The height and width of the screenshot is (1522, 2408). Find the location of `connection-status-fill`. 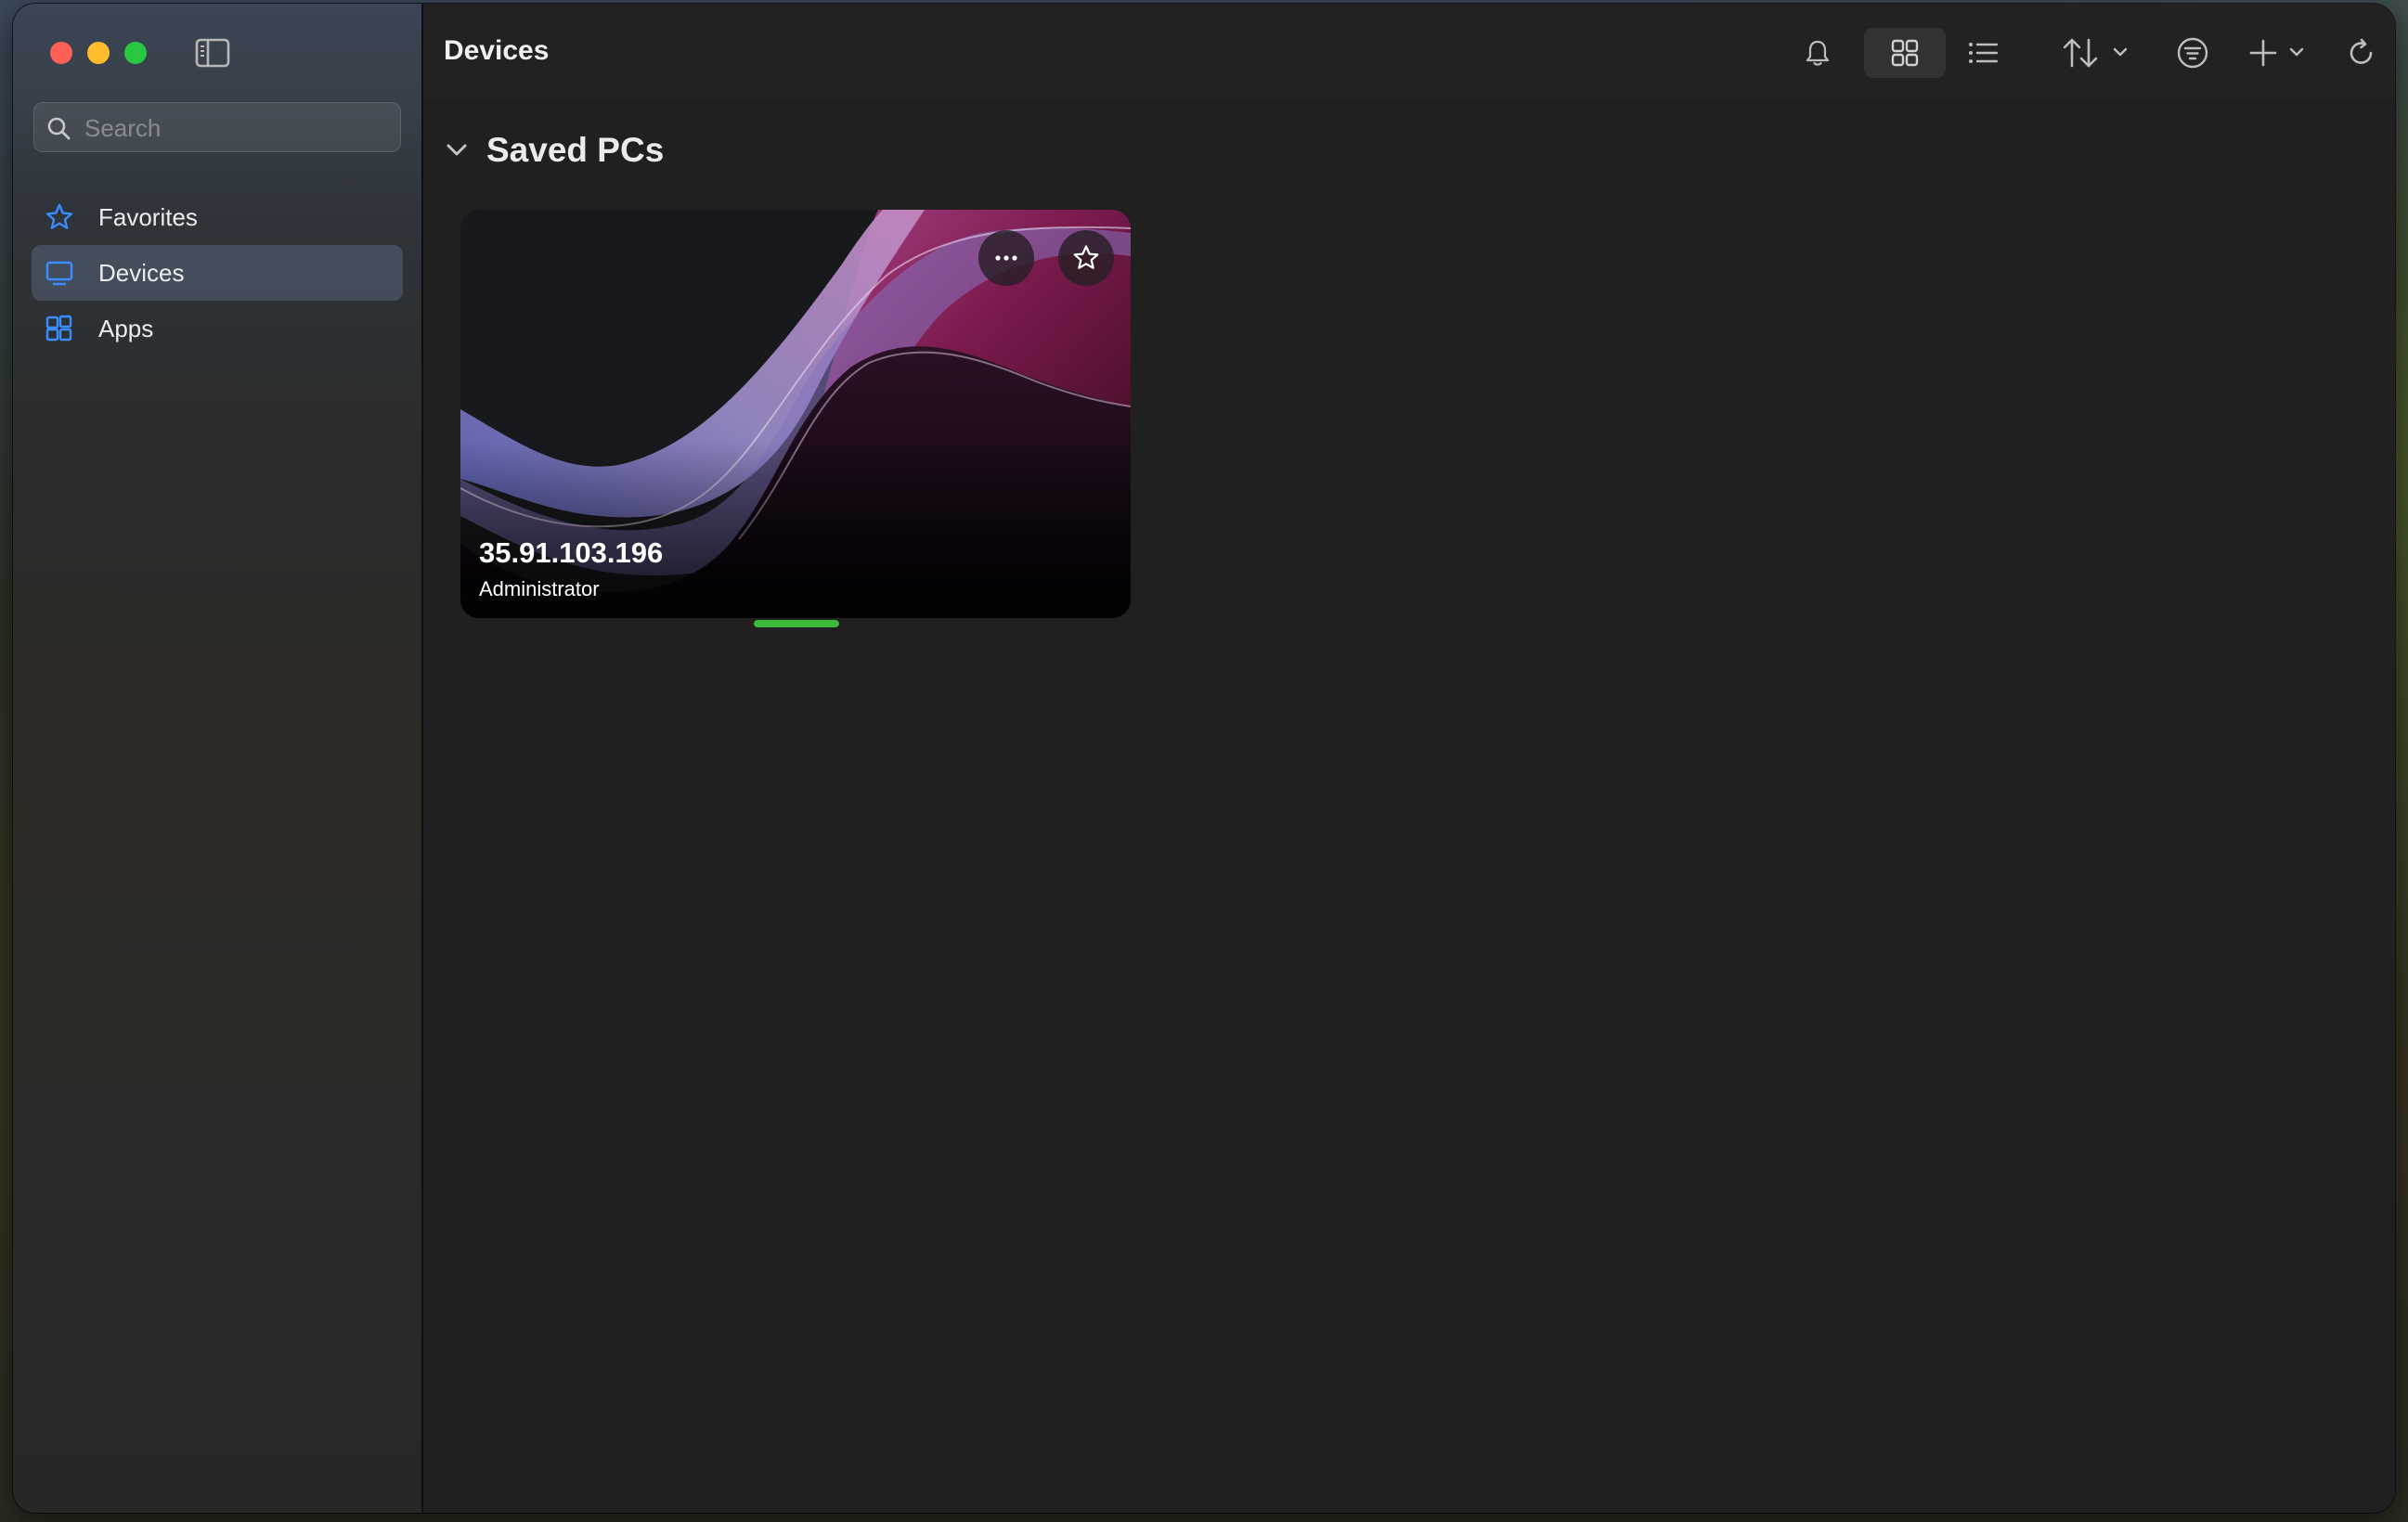

connection-status-fill is located at coordinates (797, 623).